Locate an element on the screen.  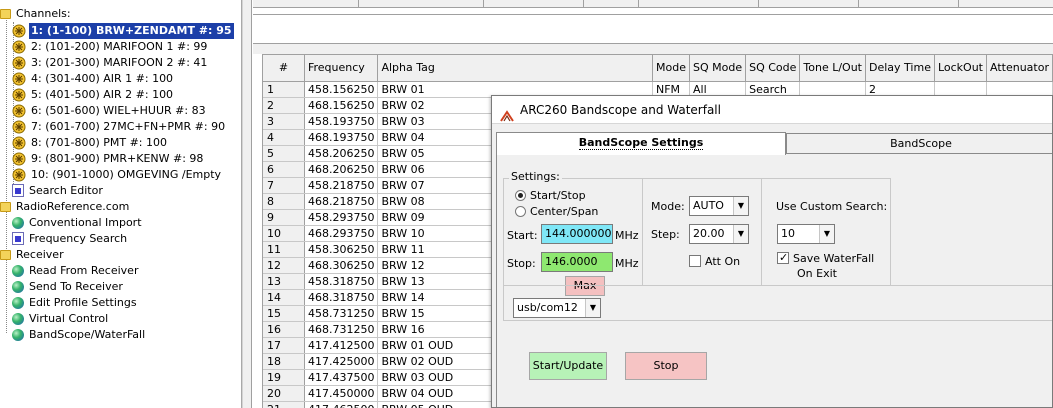
tree-send-to-receiver: Send To Receiver is located at coordinates (68, 287).